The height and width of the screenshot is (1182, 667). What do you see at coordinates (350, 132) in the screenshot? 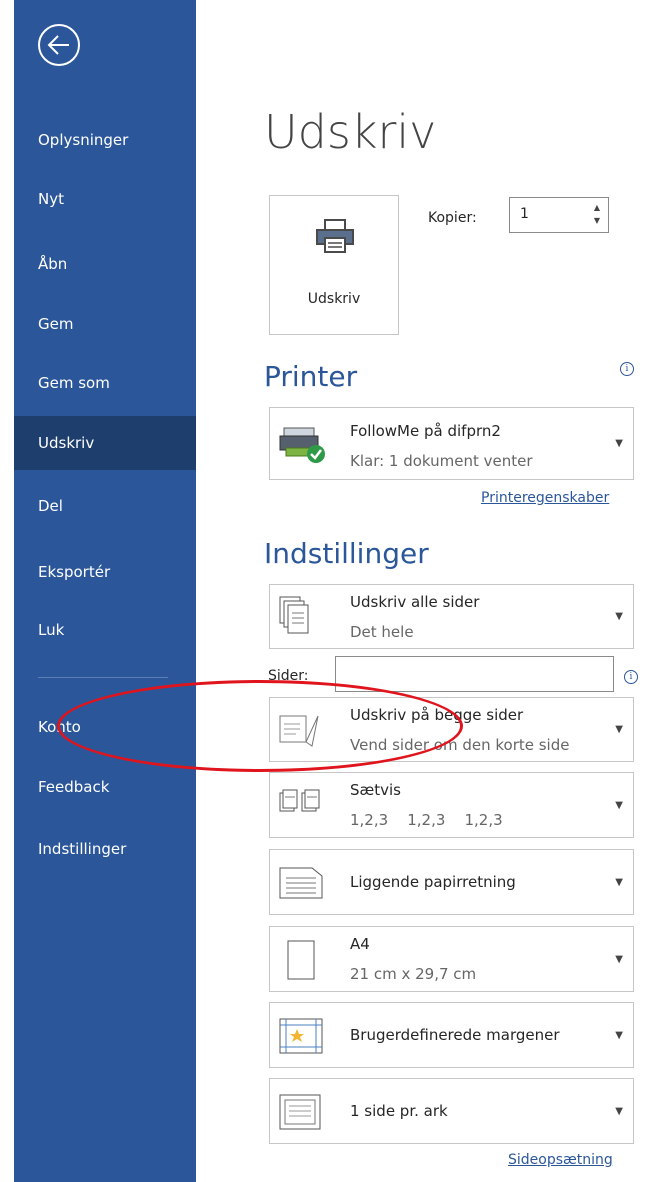
I see `page-title: Udskriv` at bounding box center [350, 132].